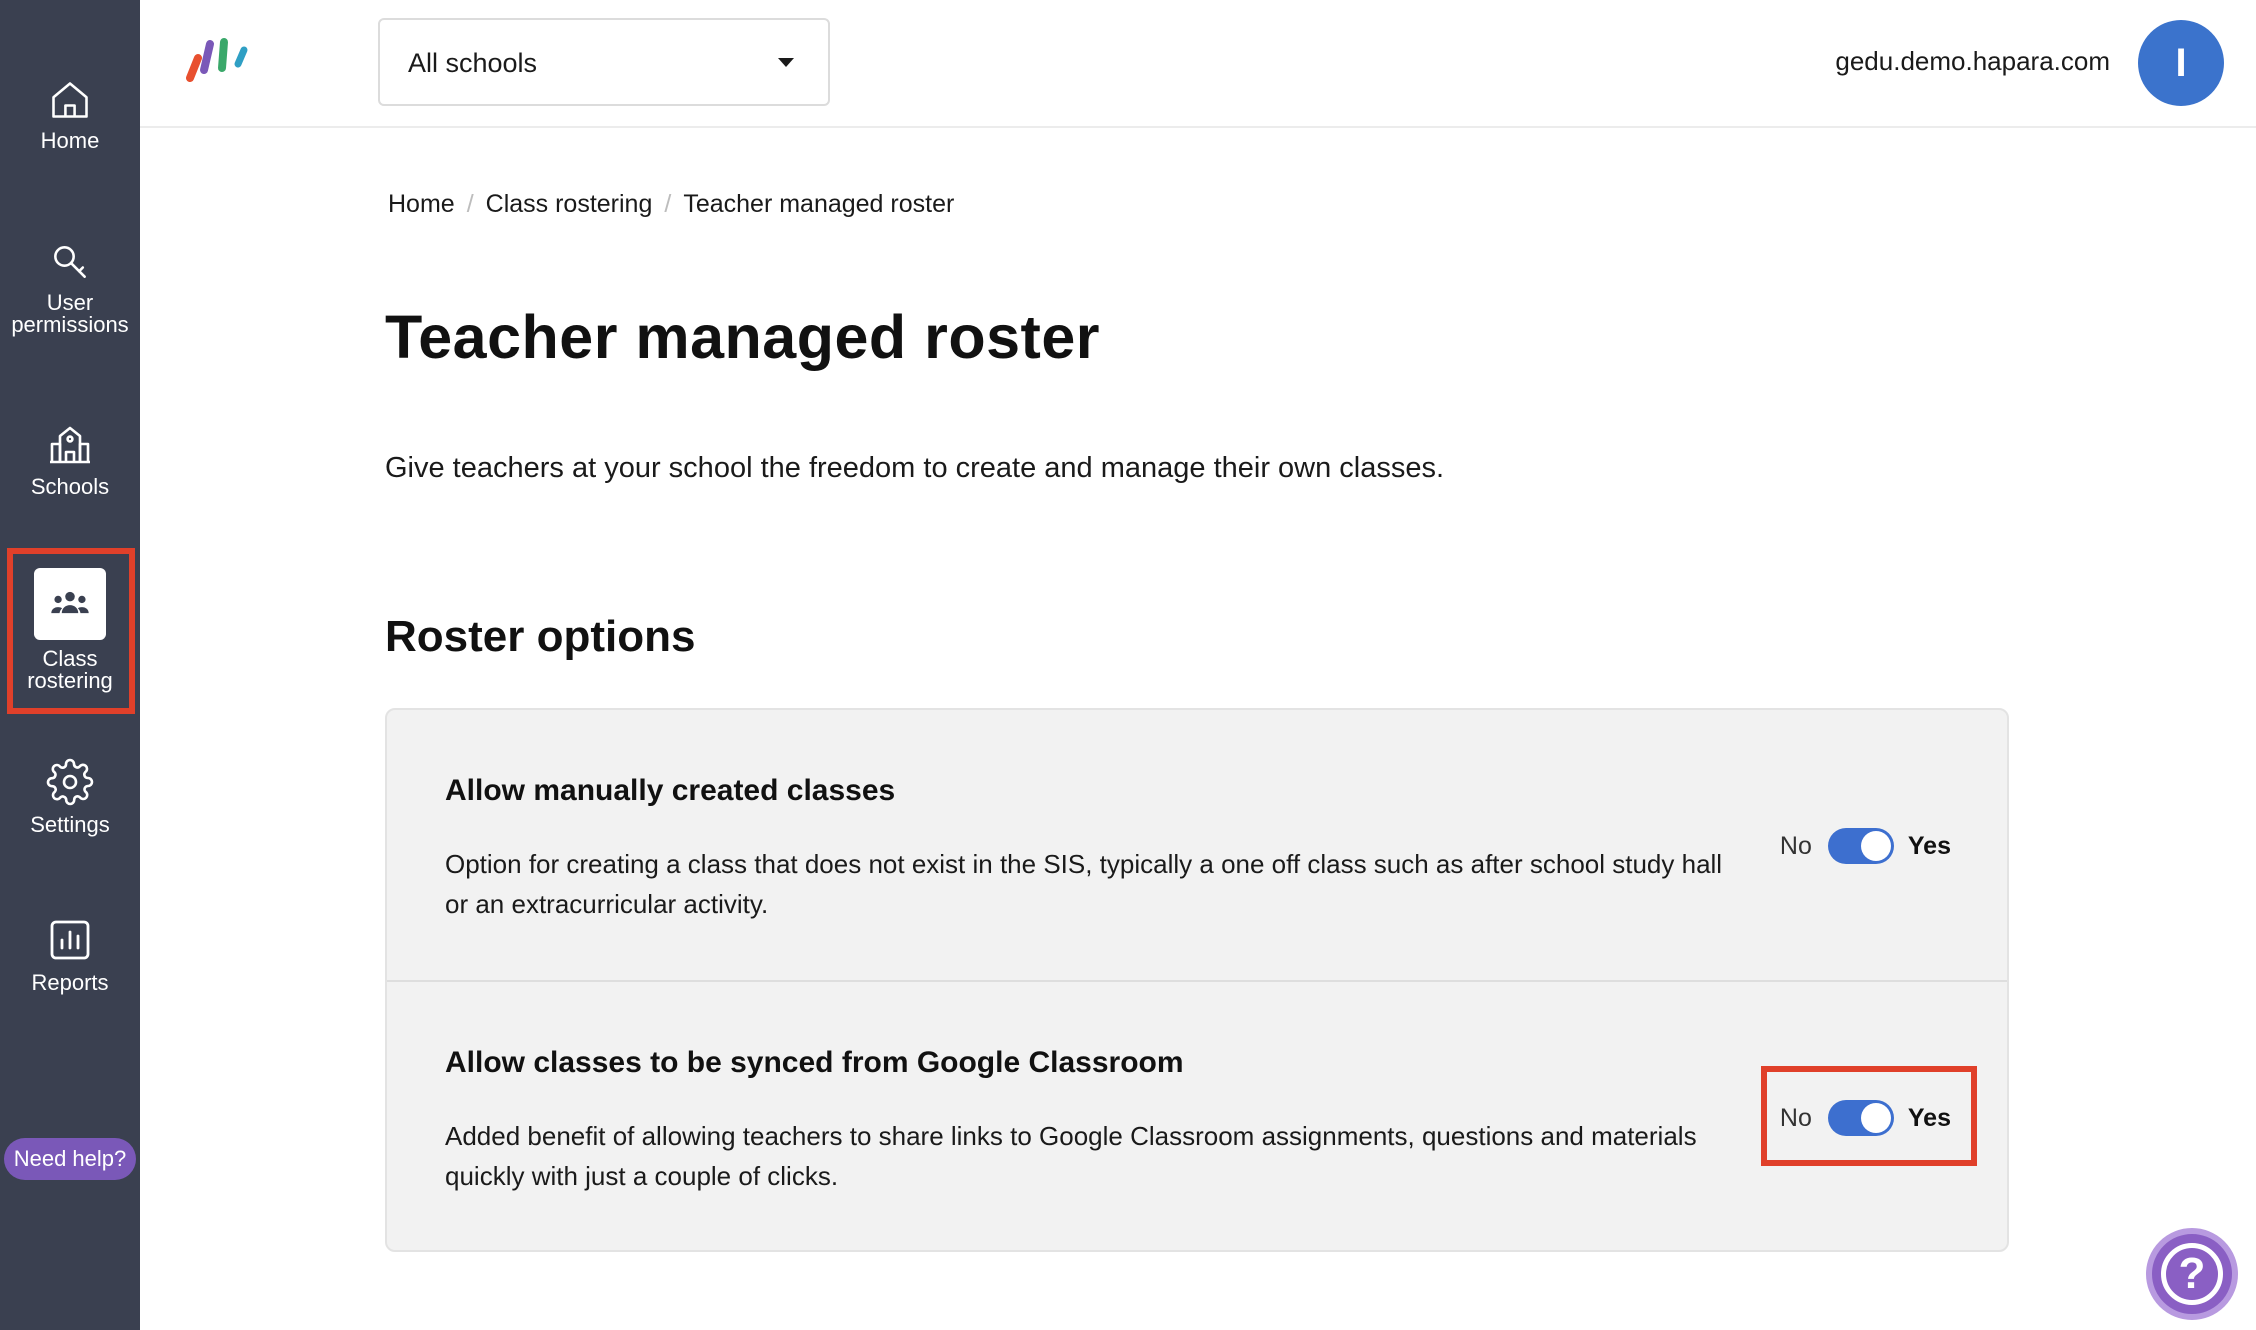 This screenshot has width=2256, height=1330. Describe the element at coordinates (70, 486) in the screenshot. I see `sidebar-item-label: Schools` at that location.